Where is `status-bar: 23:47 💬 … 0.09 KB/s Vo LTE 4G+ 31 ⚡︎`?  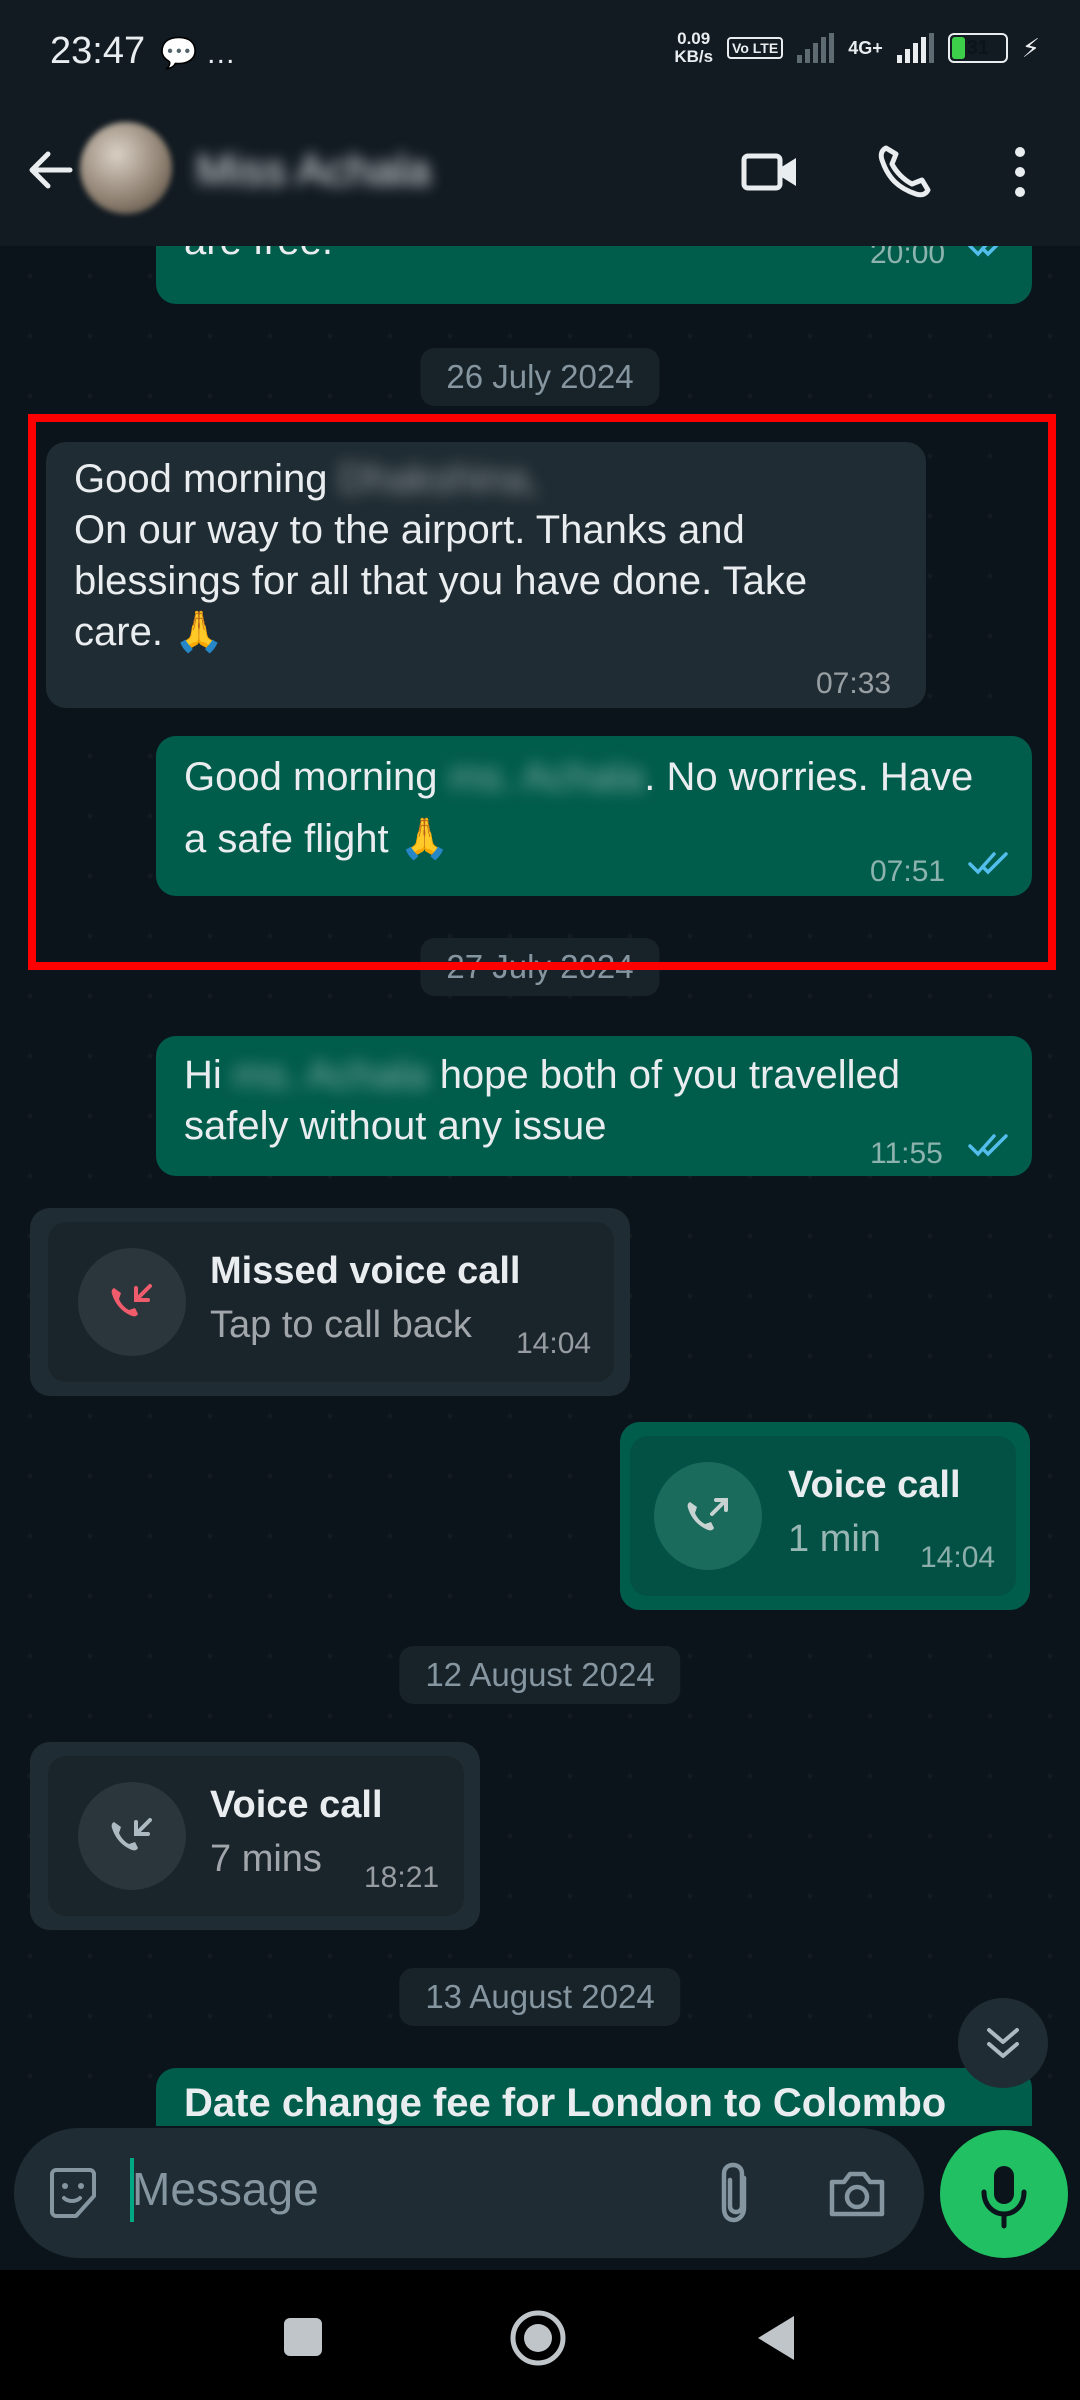
status-bar: 23:47 💬 … 0.09 KB/s Vo LTE 4G+ 31 ⚡︎ is located at coordinates (540, 55).